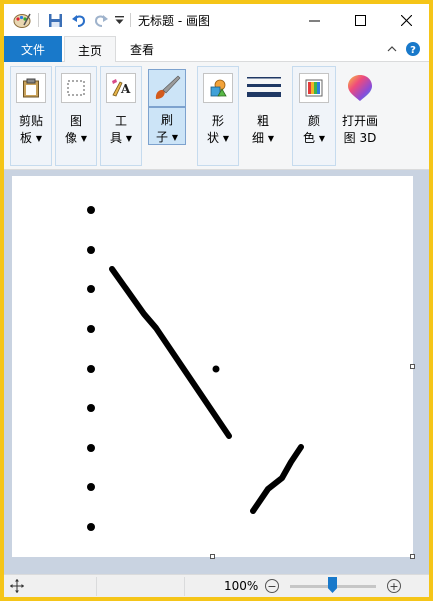 The width and height of the screenshot is (433, 601). Describe the element at coordinates (174, 21) in the screenshot. I see `window-title: 无标题 - 画图` at that location.